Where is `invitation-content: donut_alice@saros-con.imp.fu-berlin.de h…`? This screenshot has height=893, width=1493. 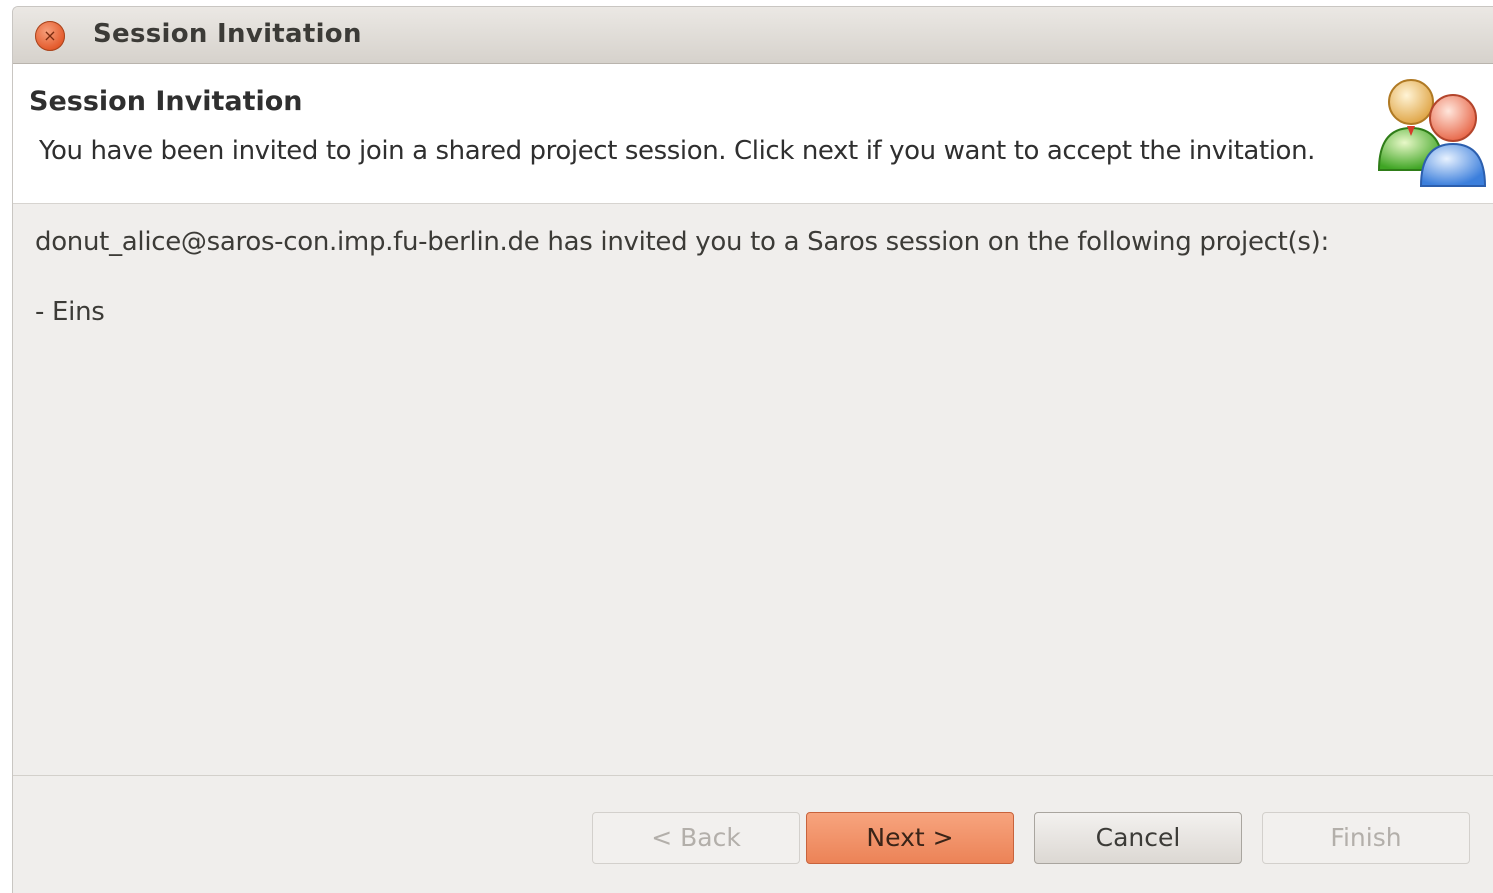
invitation-content: donut_alice@saros-con.imp.fu-berlin.de h… is located at coordinates (682, 297).